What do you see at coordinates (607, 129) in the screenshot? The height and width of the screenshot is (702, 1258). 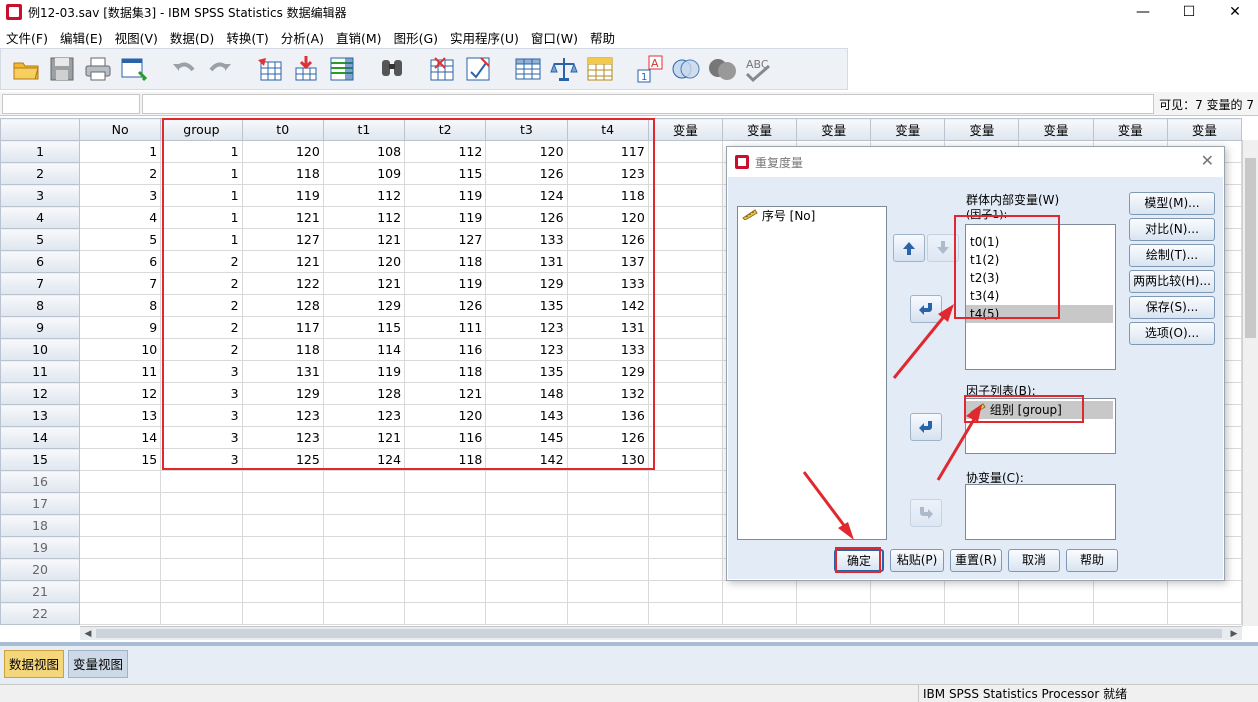 I see `column-header: t4` at bounding box center [607, 129].